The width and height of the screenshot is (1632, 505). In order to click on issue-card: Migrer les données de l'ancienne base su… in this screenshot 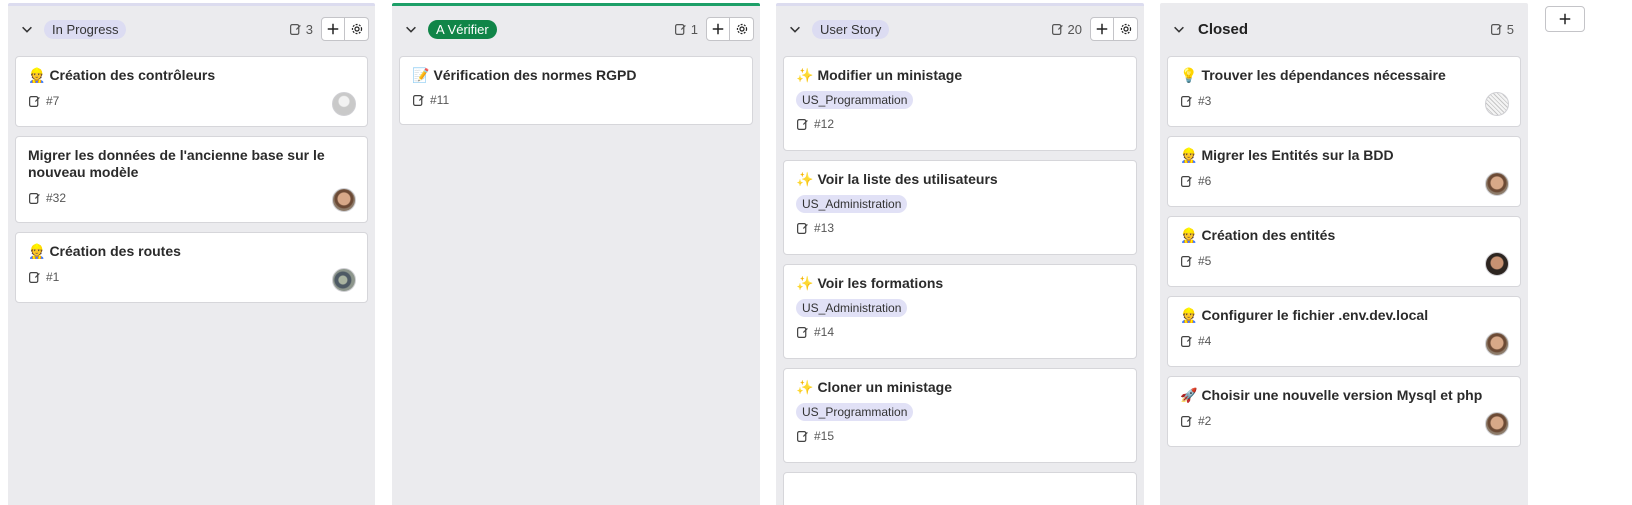, I will do `click(191, 179)`.